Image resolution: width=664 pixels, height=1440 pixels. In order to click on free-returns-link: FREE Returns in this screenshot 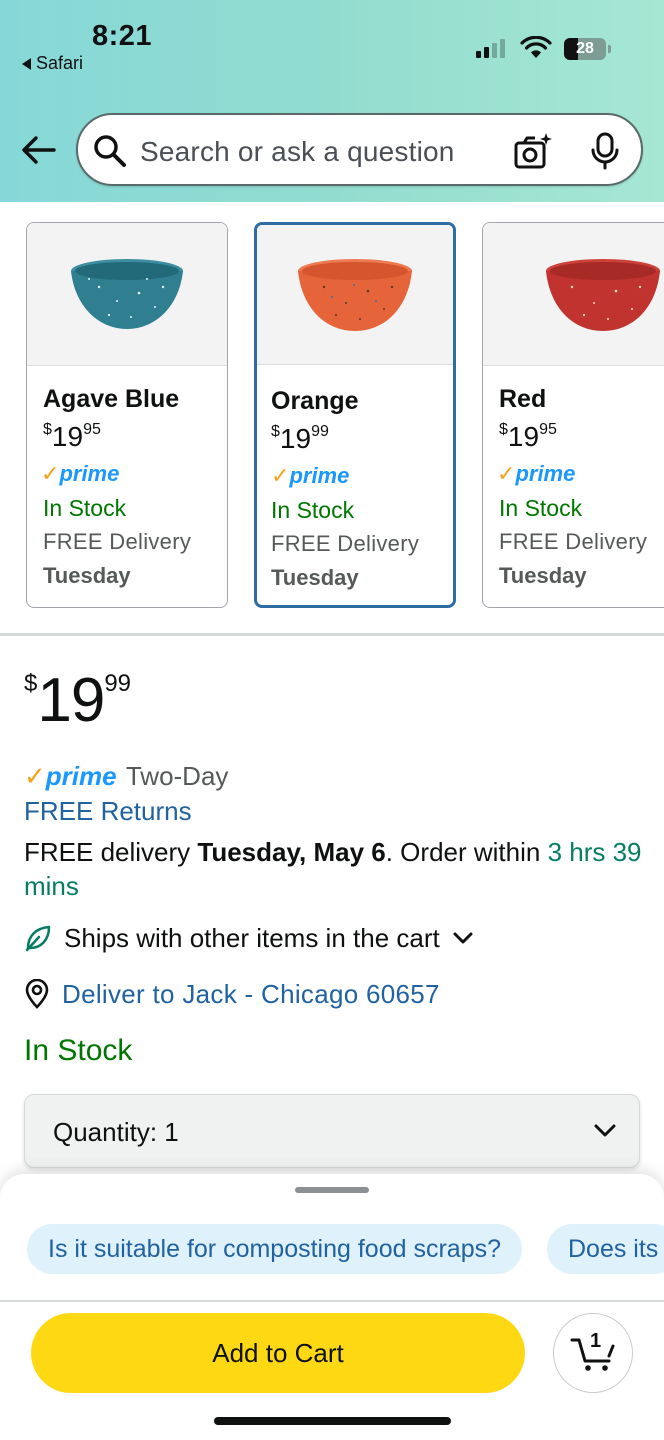, I will do `click(108, 811)`.